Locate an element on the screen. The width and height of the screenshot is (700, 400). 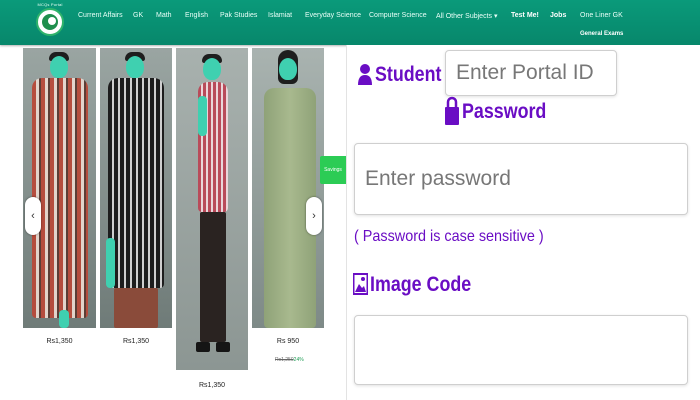
password-label: Password is located at coordinates (504, 111).